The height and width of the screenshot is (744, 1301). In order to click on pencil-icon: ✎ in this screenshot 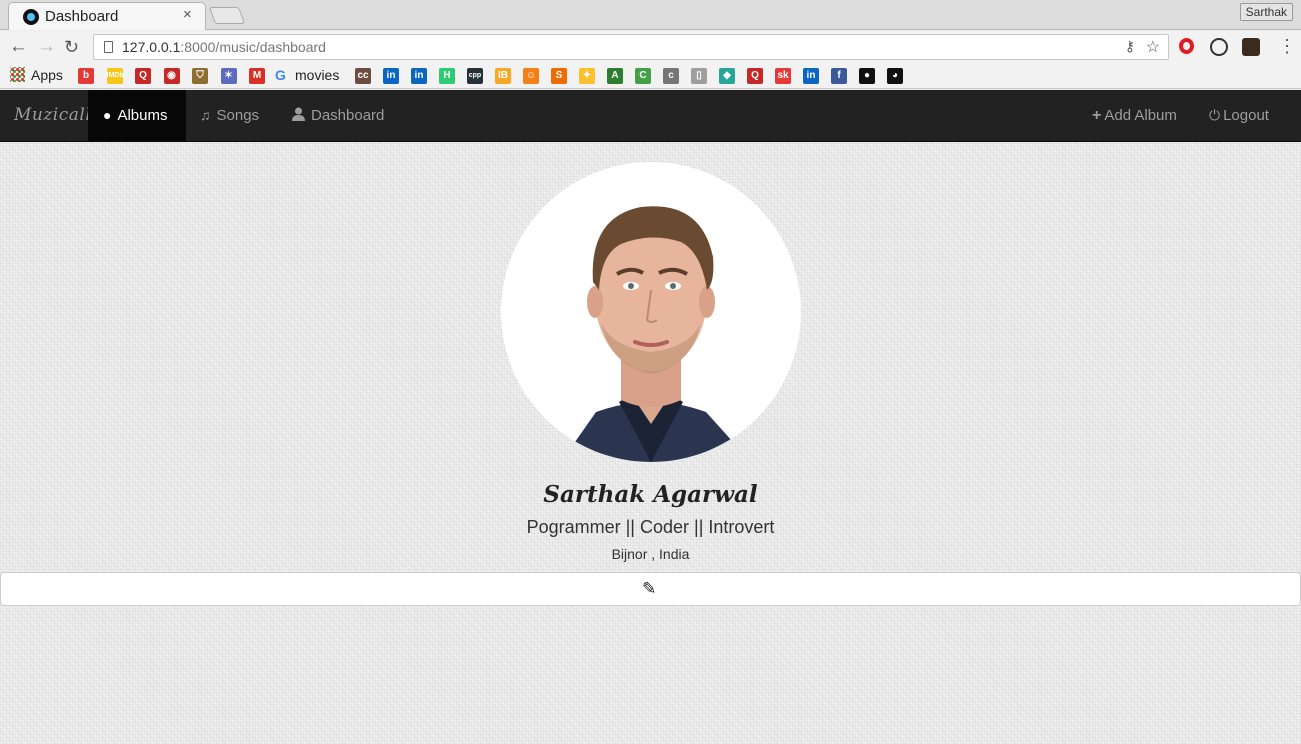, I will do `click(649, 588)`.